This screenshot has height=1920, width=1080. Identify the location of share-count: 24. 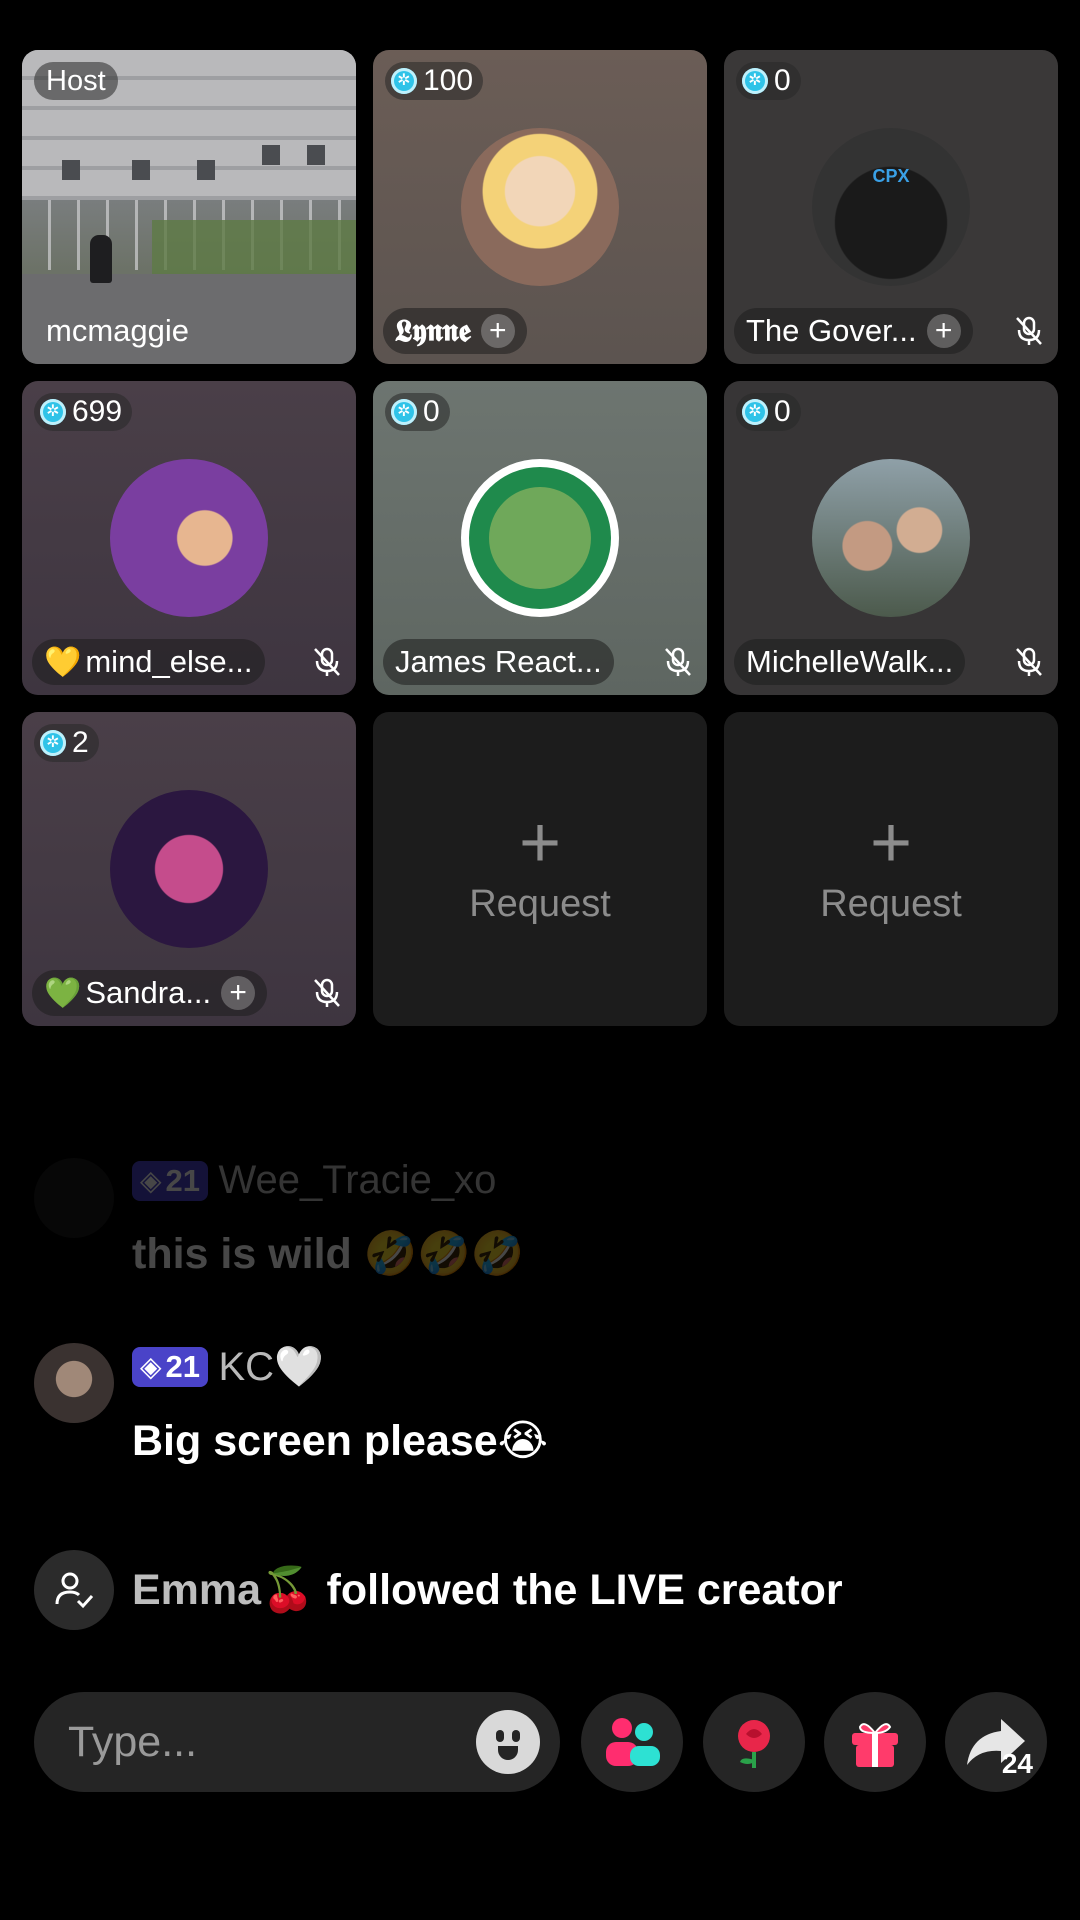
(1017, 1763).